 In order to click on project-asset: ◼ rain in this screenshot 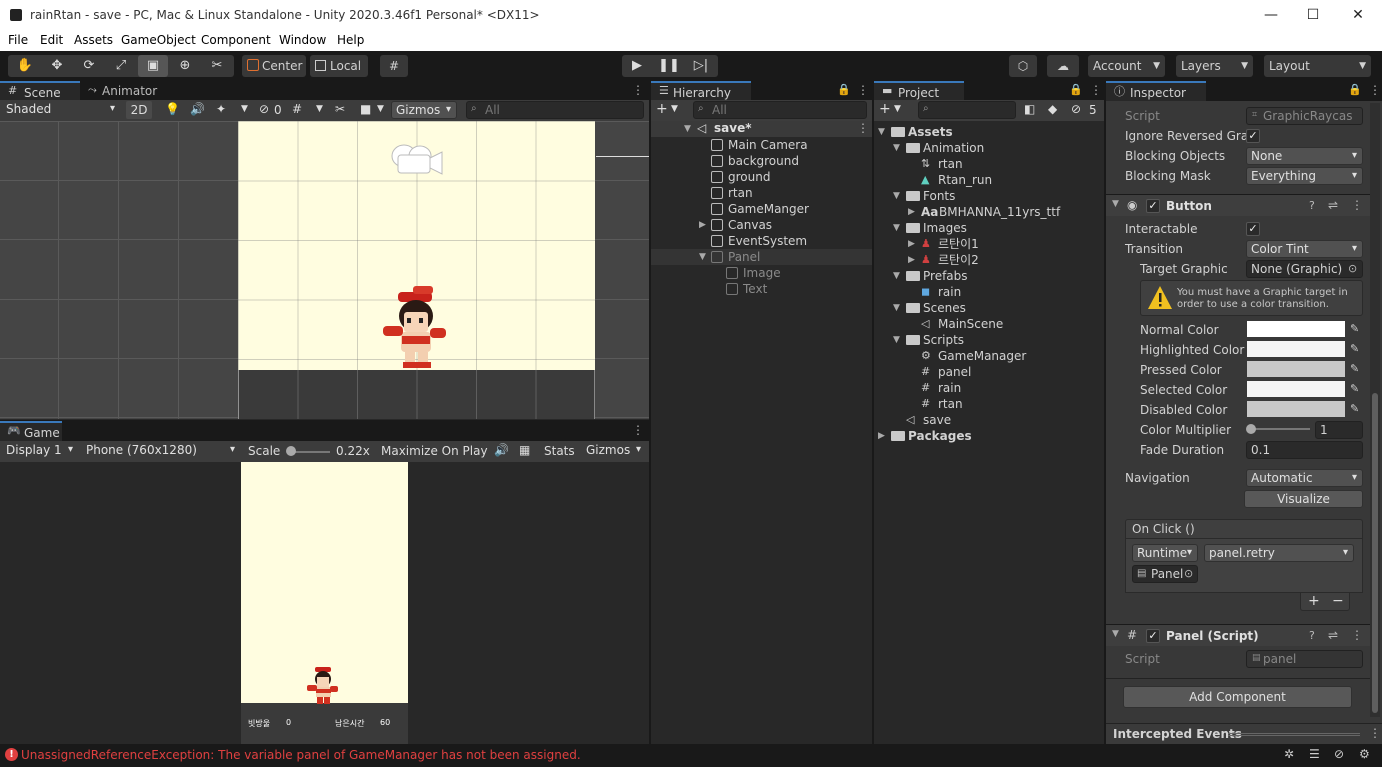, I will do `click(989, 292)`.